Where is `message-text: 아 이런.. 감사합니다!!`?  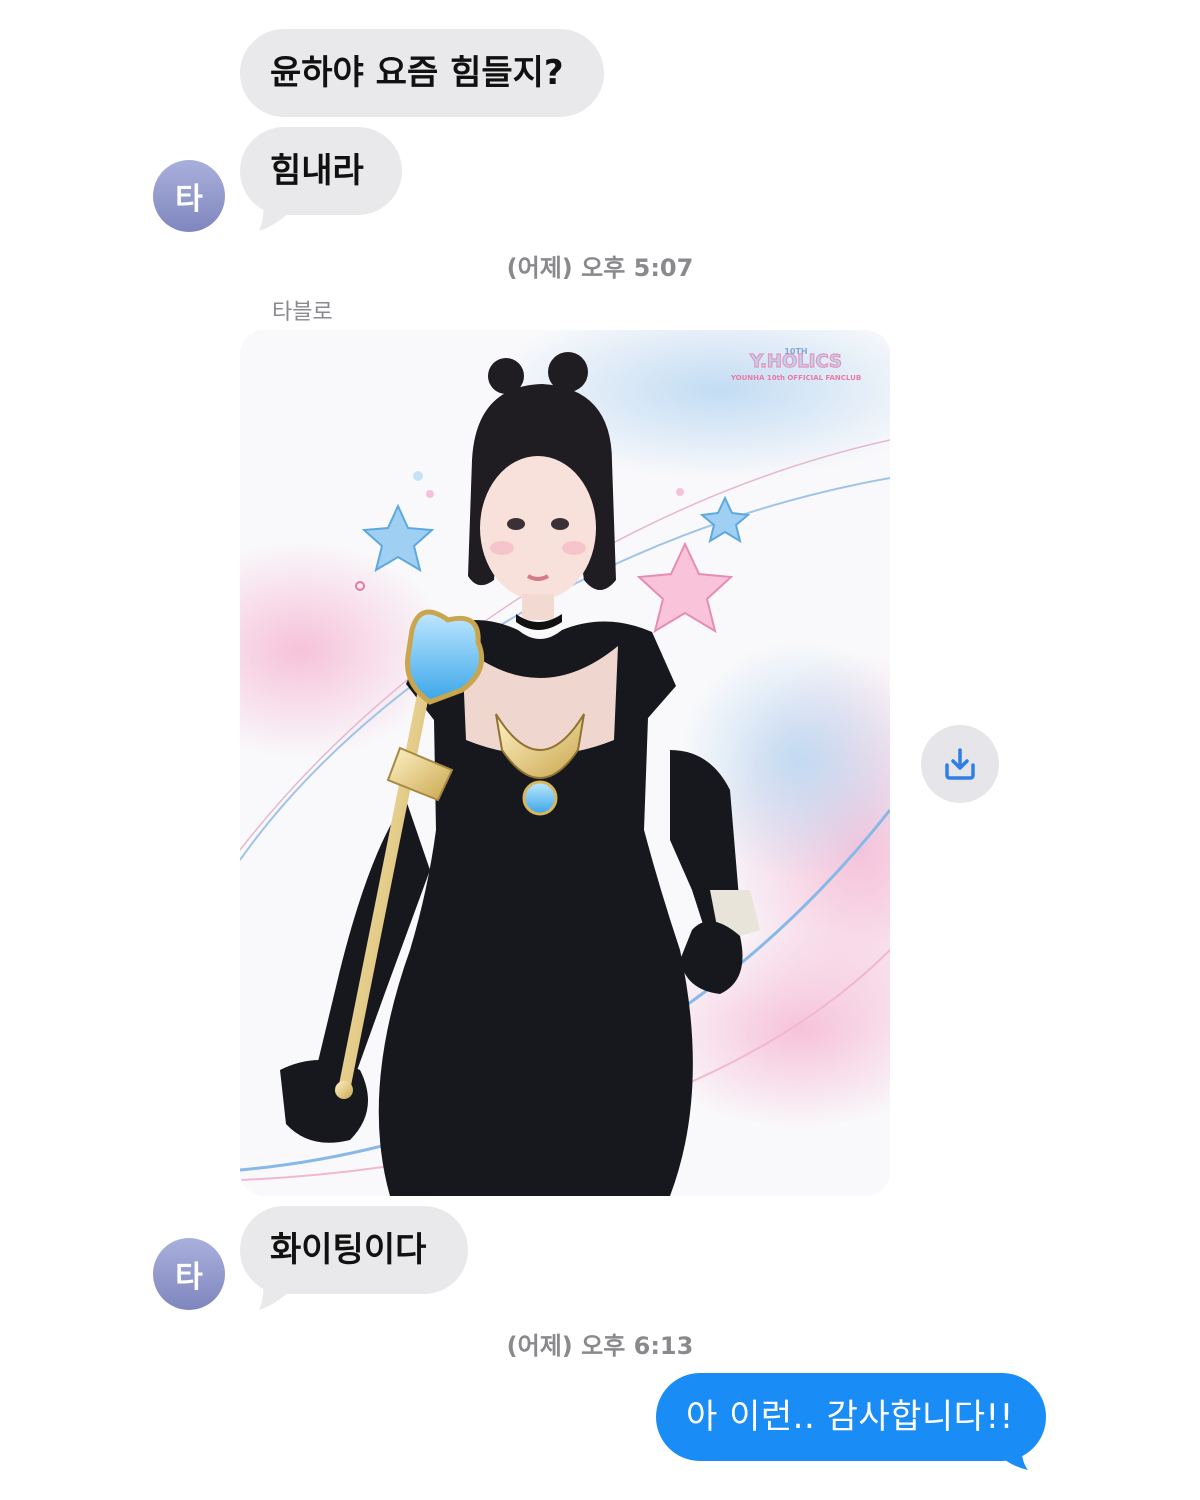
message-text: 아 이런.. 감사합니다!! is located at coordinates (850, 1417).